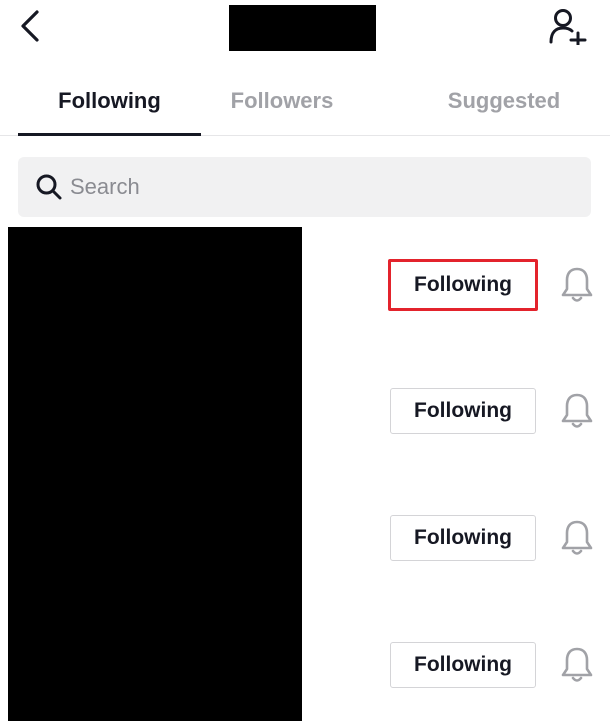 Image resolution: width=610 pixels, height=721 pixels. I want to click on back-button, so click(30, 26).